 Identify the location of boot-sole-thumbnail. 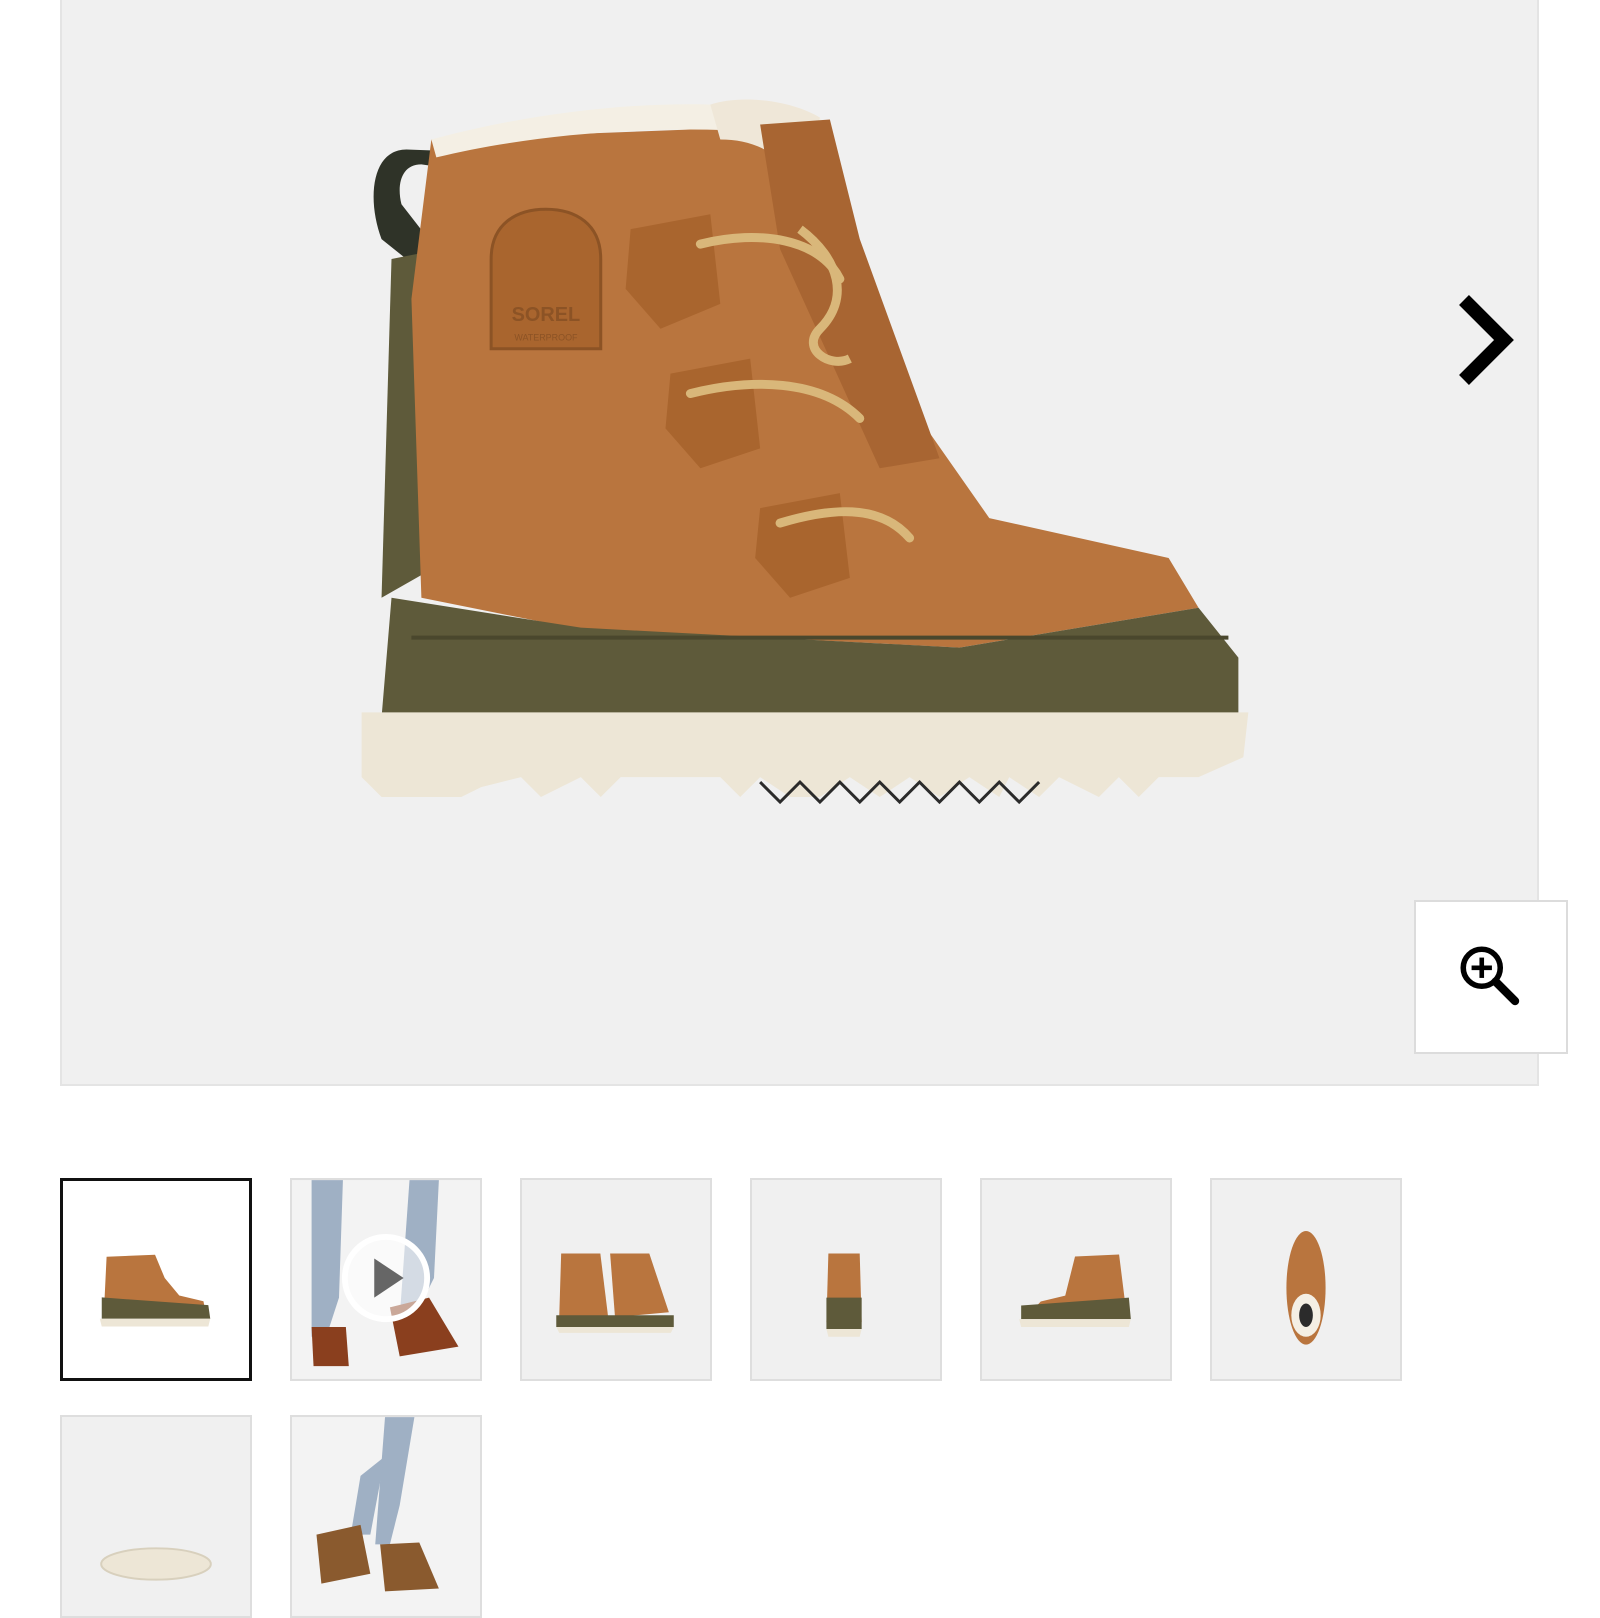
(156, 1516).